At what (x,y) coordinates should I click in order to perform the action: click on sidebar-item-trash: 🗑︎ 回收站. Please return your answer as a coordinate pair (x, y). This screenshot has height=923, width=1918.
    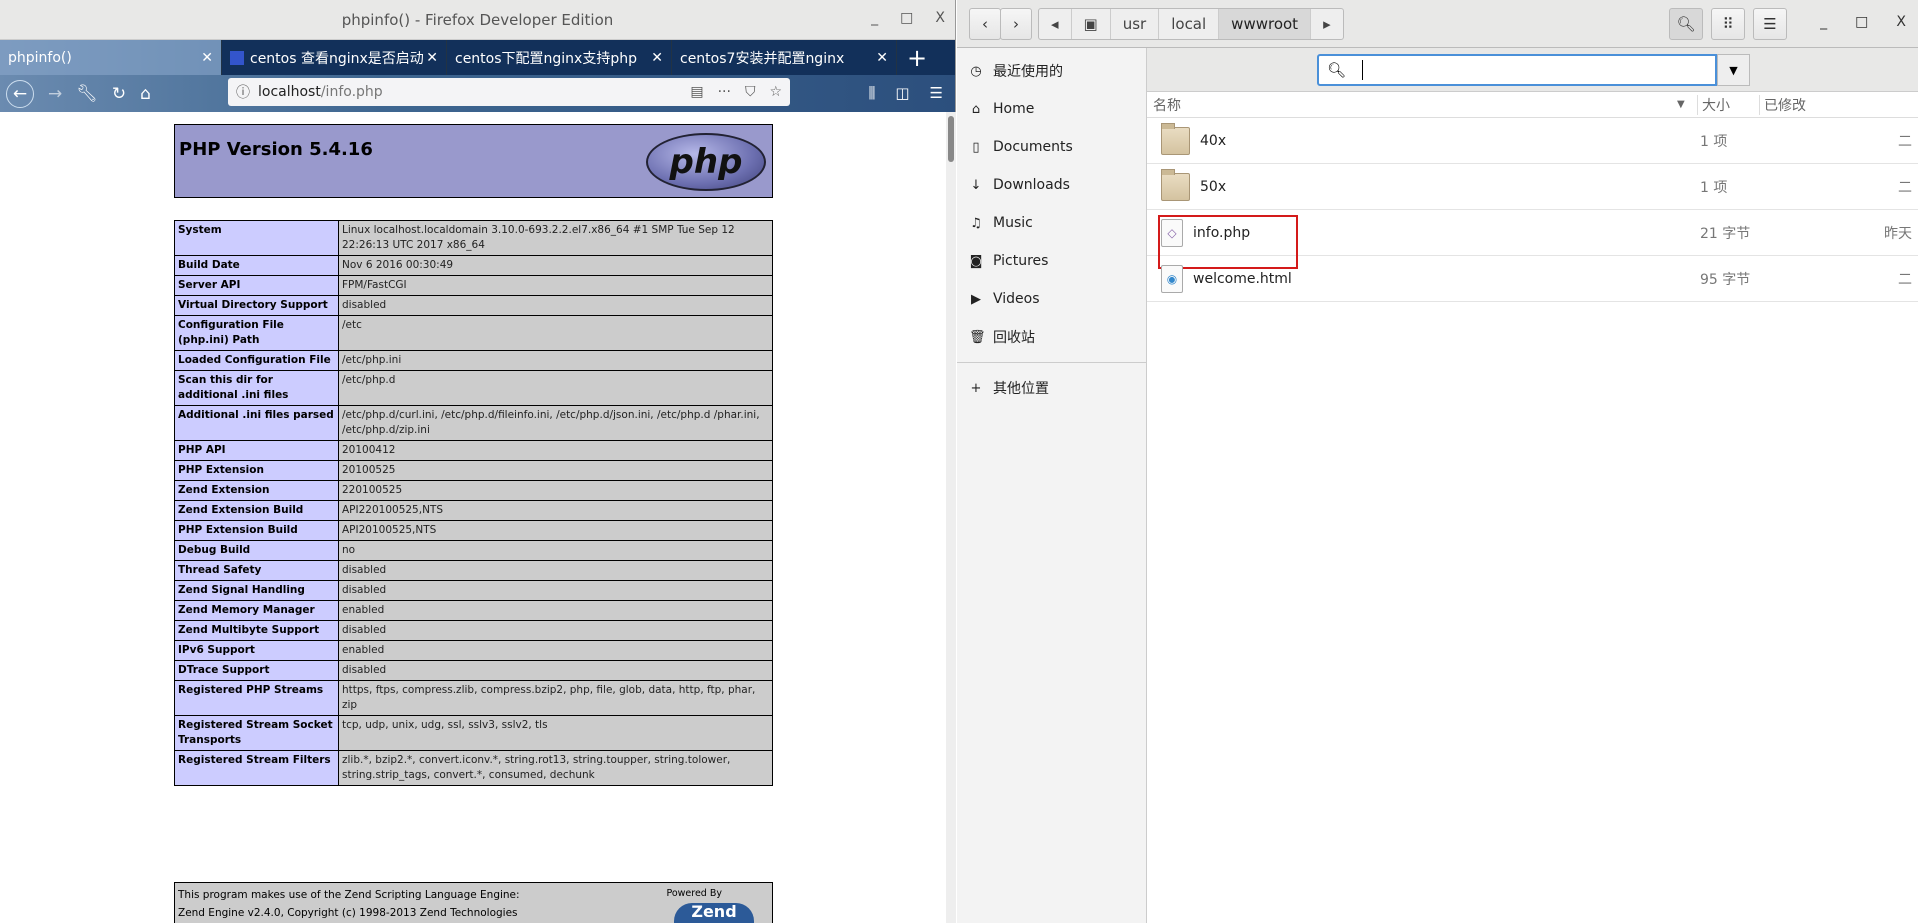
    Looking at the image, I should click on (1051, 337).